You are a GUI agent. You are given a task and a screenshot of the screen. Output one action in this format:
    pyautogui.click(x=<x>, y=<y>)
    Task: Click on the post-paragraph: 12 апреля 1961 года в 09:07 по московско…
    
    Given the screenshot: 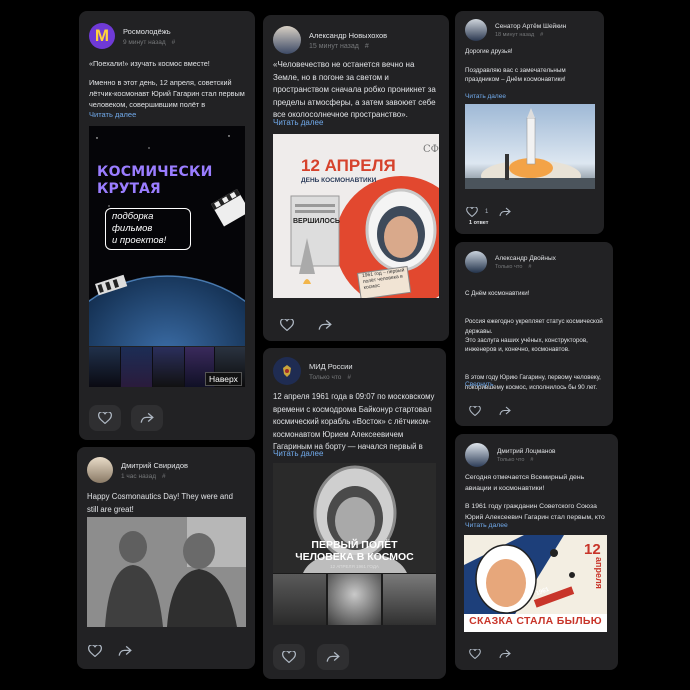 What is the action you would take?
    pyautogui.click(x=354, y=421)
    